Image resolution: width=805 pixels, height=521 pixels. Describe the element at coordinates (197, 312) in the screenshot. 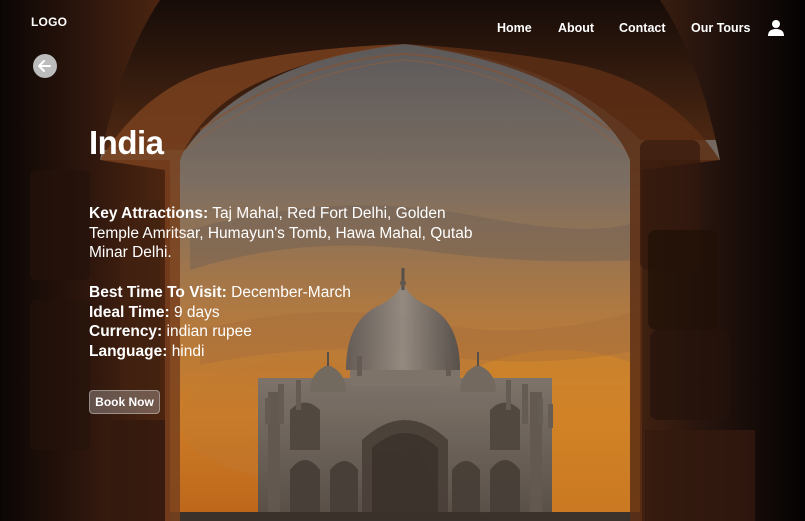

I see `fact-value: 9 days` at that location.